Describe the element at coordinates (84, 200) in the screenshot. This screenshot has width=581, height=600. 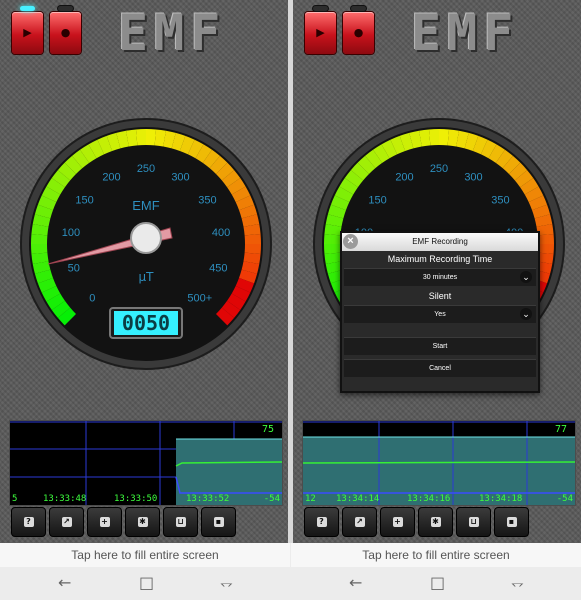
I see `gauge-tick-label: 150` at that location.